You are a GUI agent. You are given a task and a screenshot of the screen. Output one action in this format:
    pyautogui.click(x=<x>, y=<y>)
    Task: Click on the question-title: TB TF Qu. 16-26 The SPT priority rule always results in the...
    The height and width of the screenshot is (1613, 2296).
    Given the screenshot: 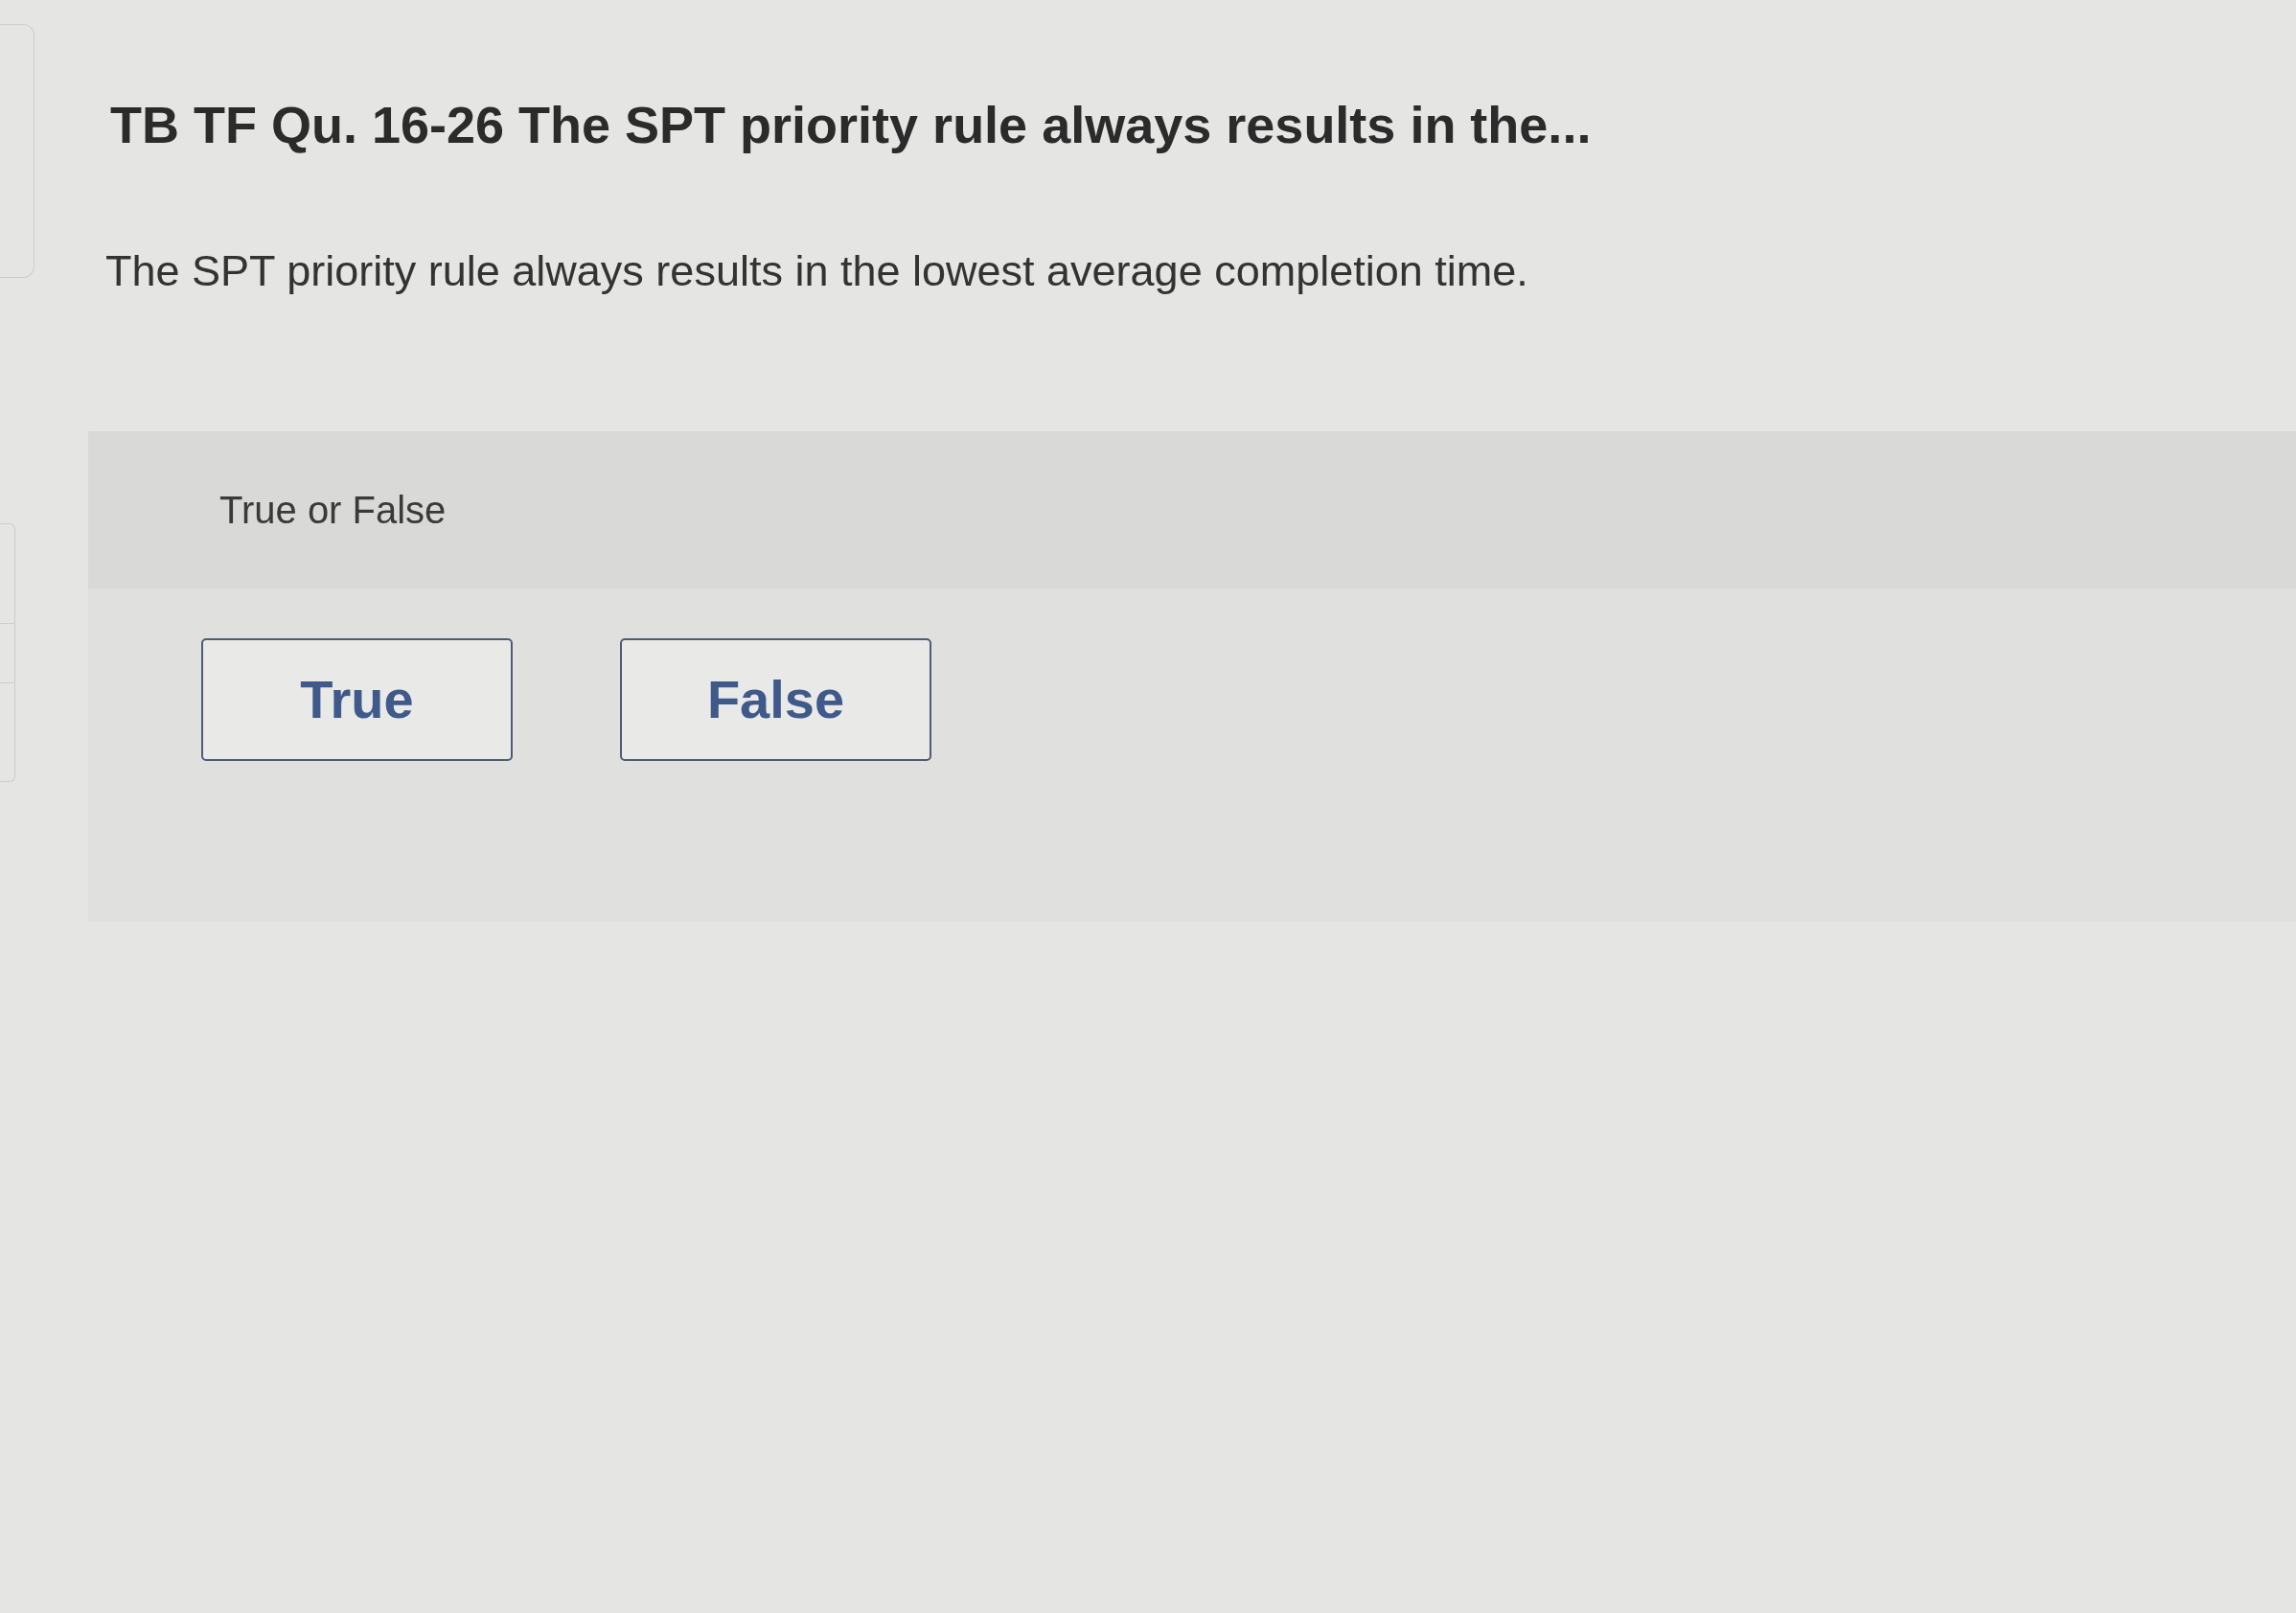 What is the action you would take?
    pyautogui.click(x=851, y=125)
    